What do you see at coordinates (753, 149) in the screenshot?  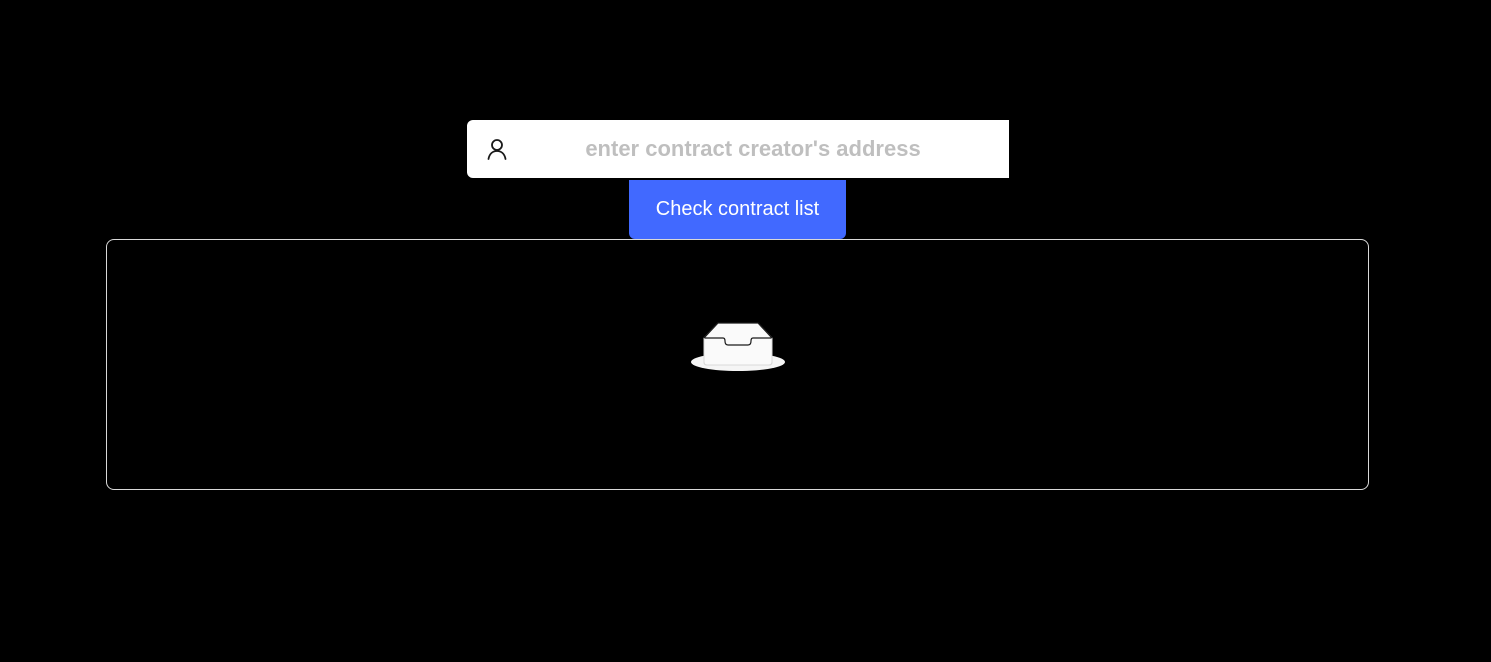 I see `contract-creator-address-input` at bounding box center [753, 149].